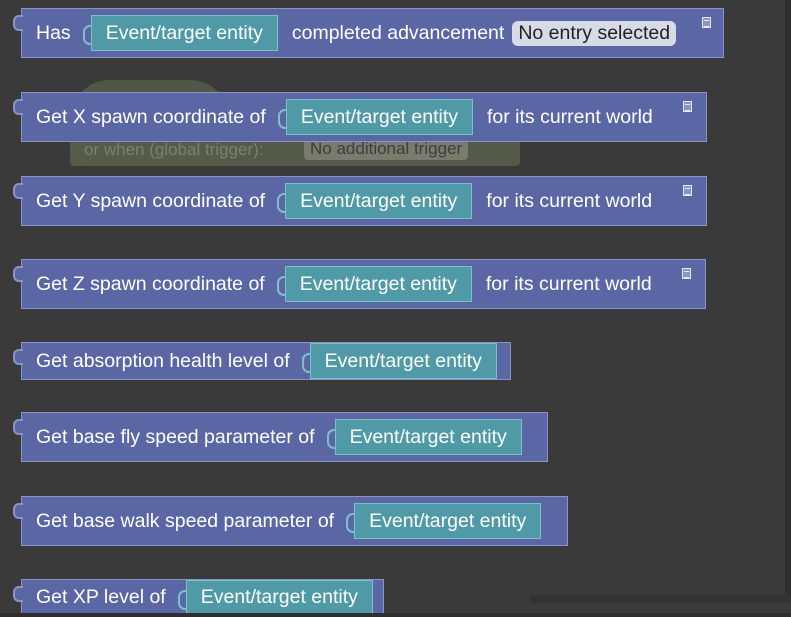 The image size is (791, 617). Describe the element at coordinates (398, 32) in the screenshot. I see `block-text: completed advancement` at that location.